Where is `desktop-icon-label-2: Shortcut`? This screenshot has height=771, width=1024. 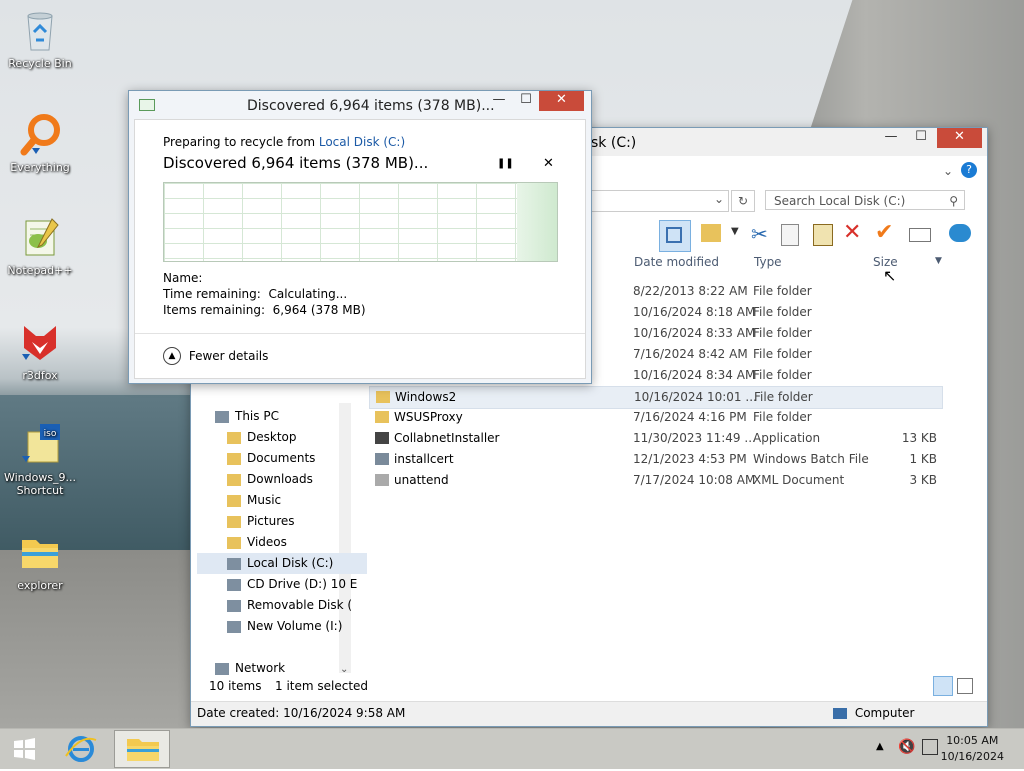
desktop-icon-label-2: Shortcut is located at coordinates (40, 490).